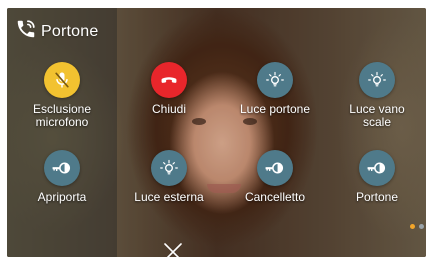 This screenshot has width=429, height=261. I want to click on light-stairs-button: Luce vano scale, so click(376, 95).